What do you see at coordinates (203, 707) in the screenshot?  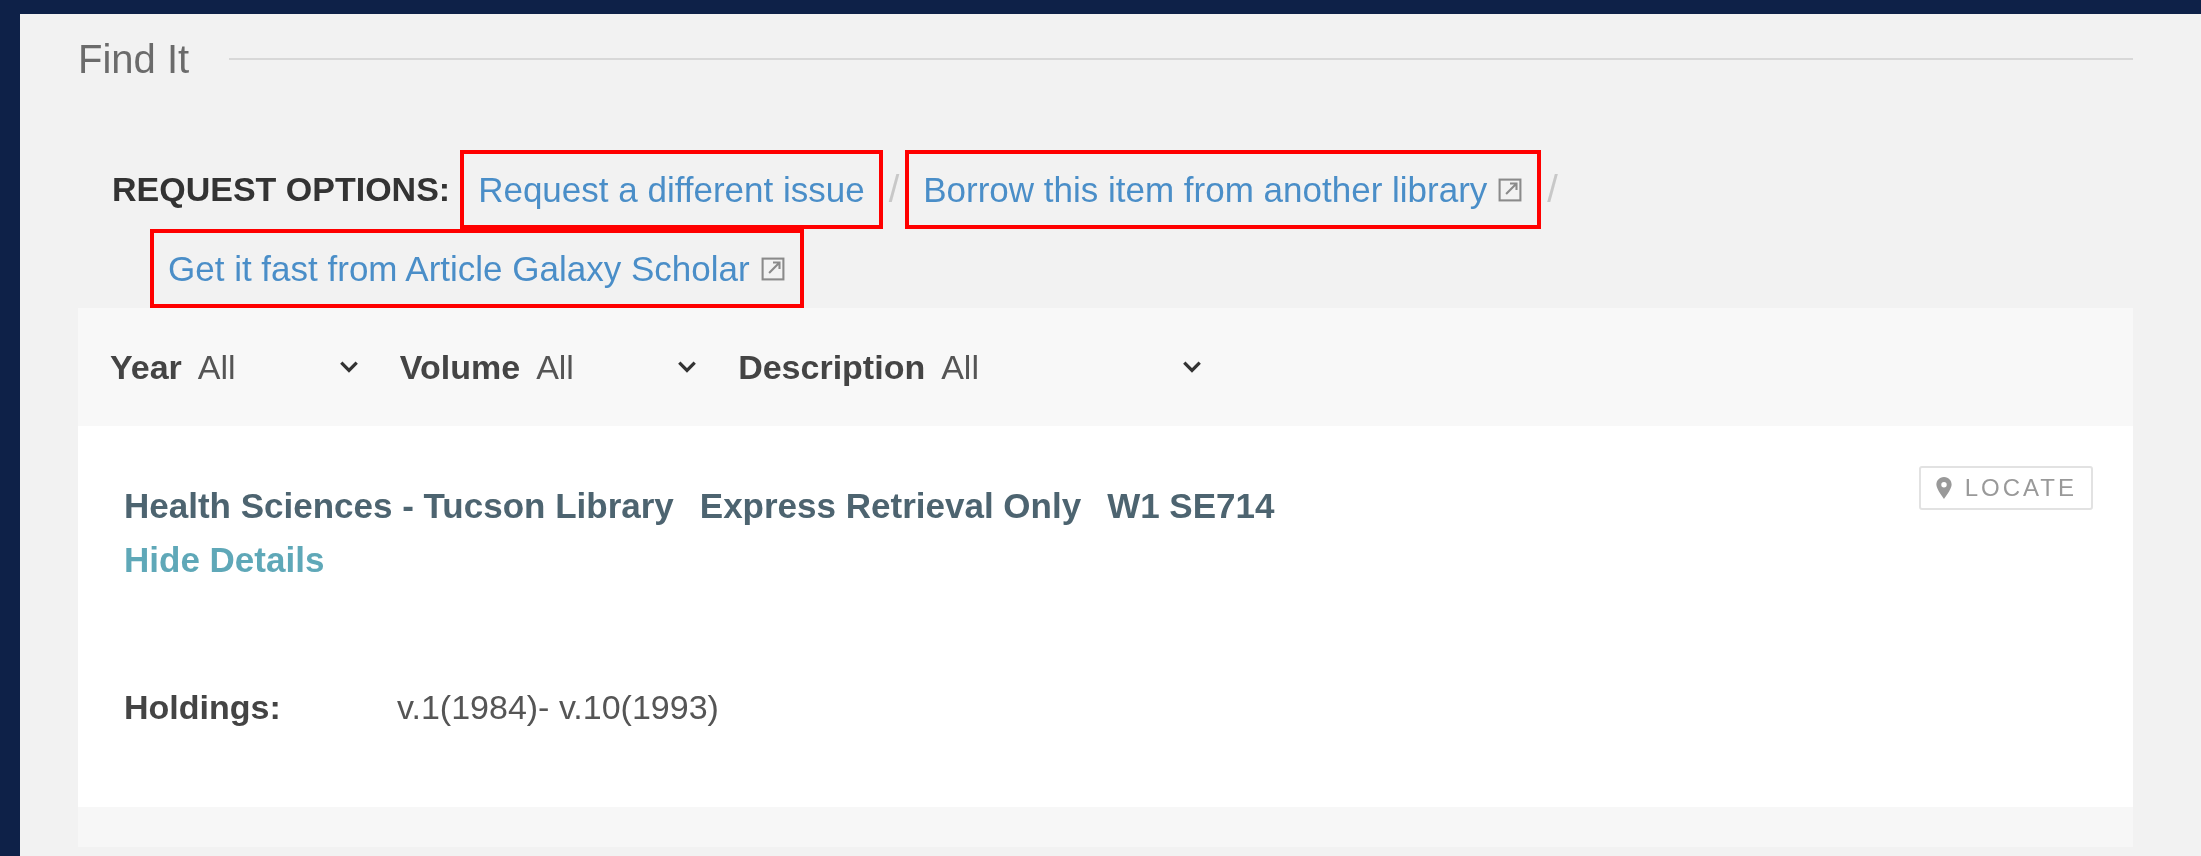 I see `holdings-label: Holdings:` at bounding box center [203, 707].